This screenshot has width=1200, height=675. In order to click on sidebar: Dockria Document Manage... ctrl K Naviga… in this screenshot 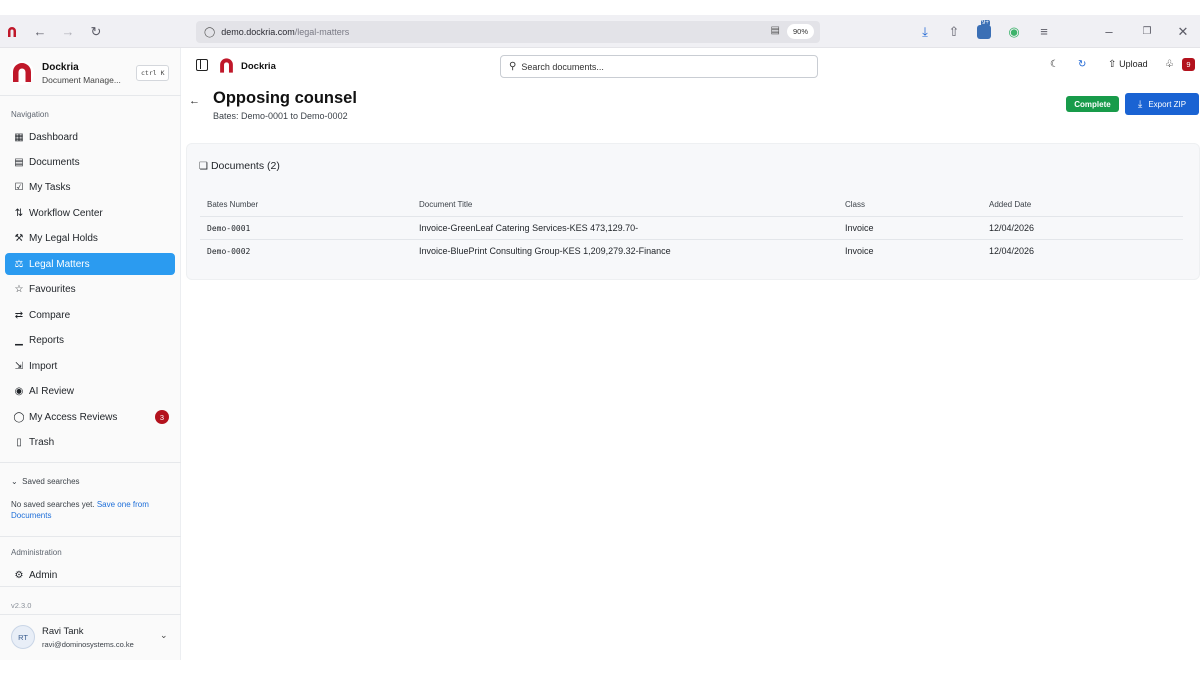, I will do `click(90, 354)`.